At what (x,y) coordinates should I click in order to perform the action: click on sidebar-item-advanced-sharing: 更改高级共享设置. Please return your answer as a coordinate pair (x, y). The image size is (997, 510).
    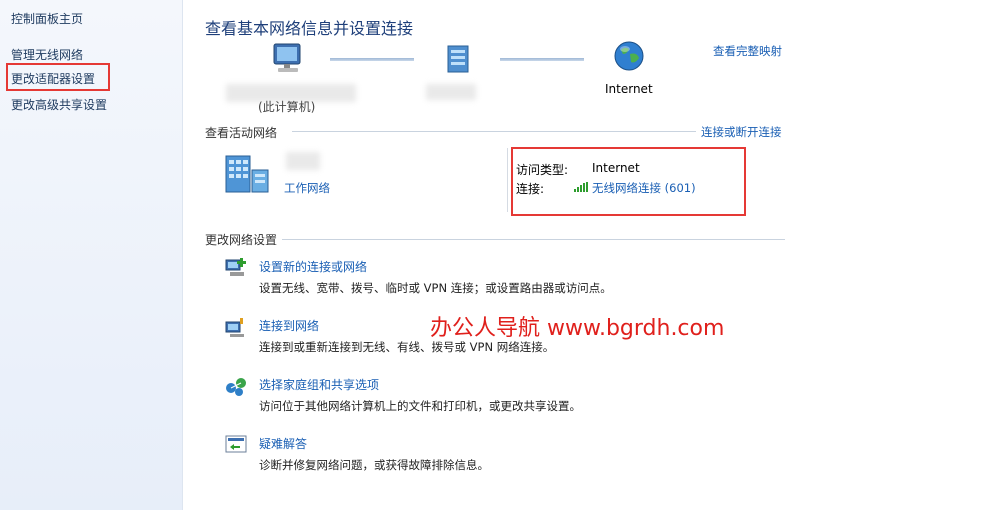
    Looking at the image, I should click on (59, 104).